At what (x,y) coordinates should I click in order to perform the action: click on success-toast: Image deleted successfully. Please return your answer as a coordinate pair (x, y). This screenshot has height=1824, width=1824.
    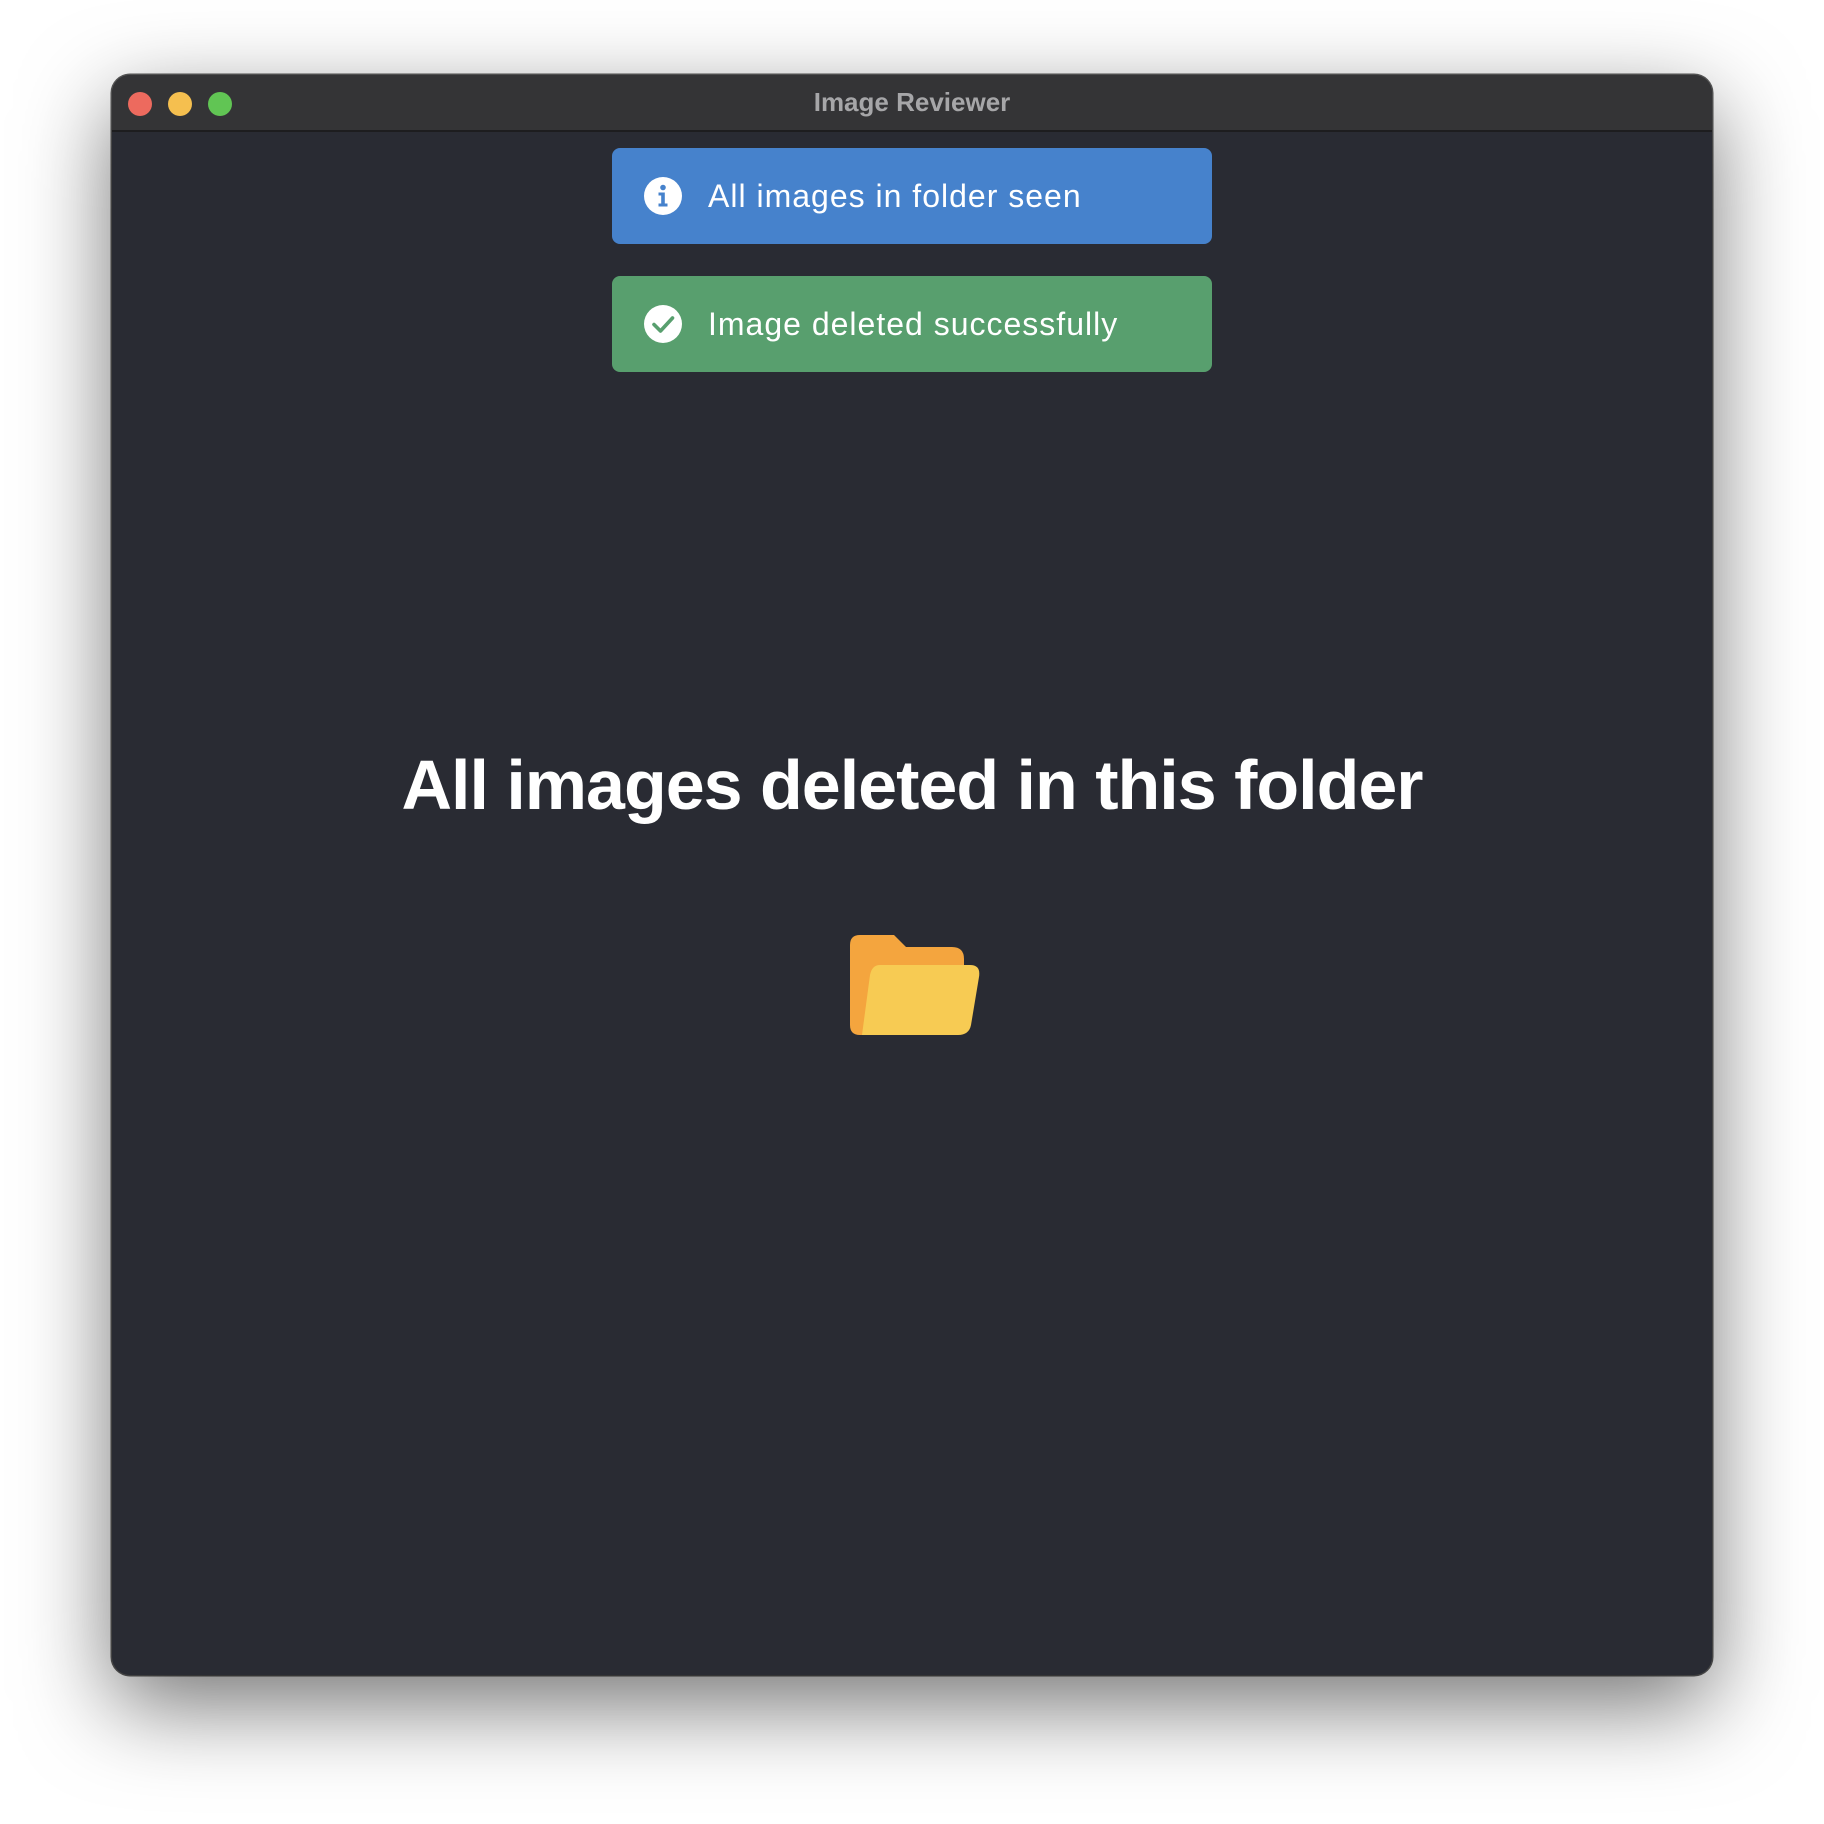
    Looking at the image, I should click on (912, 324).